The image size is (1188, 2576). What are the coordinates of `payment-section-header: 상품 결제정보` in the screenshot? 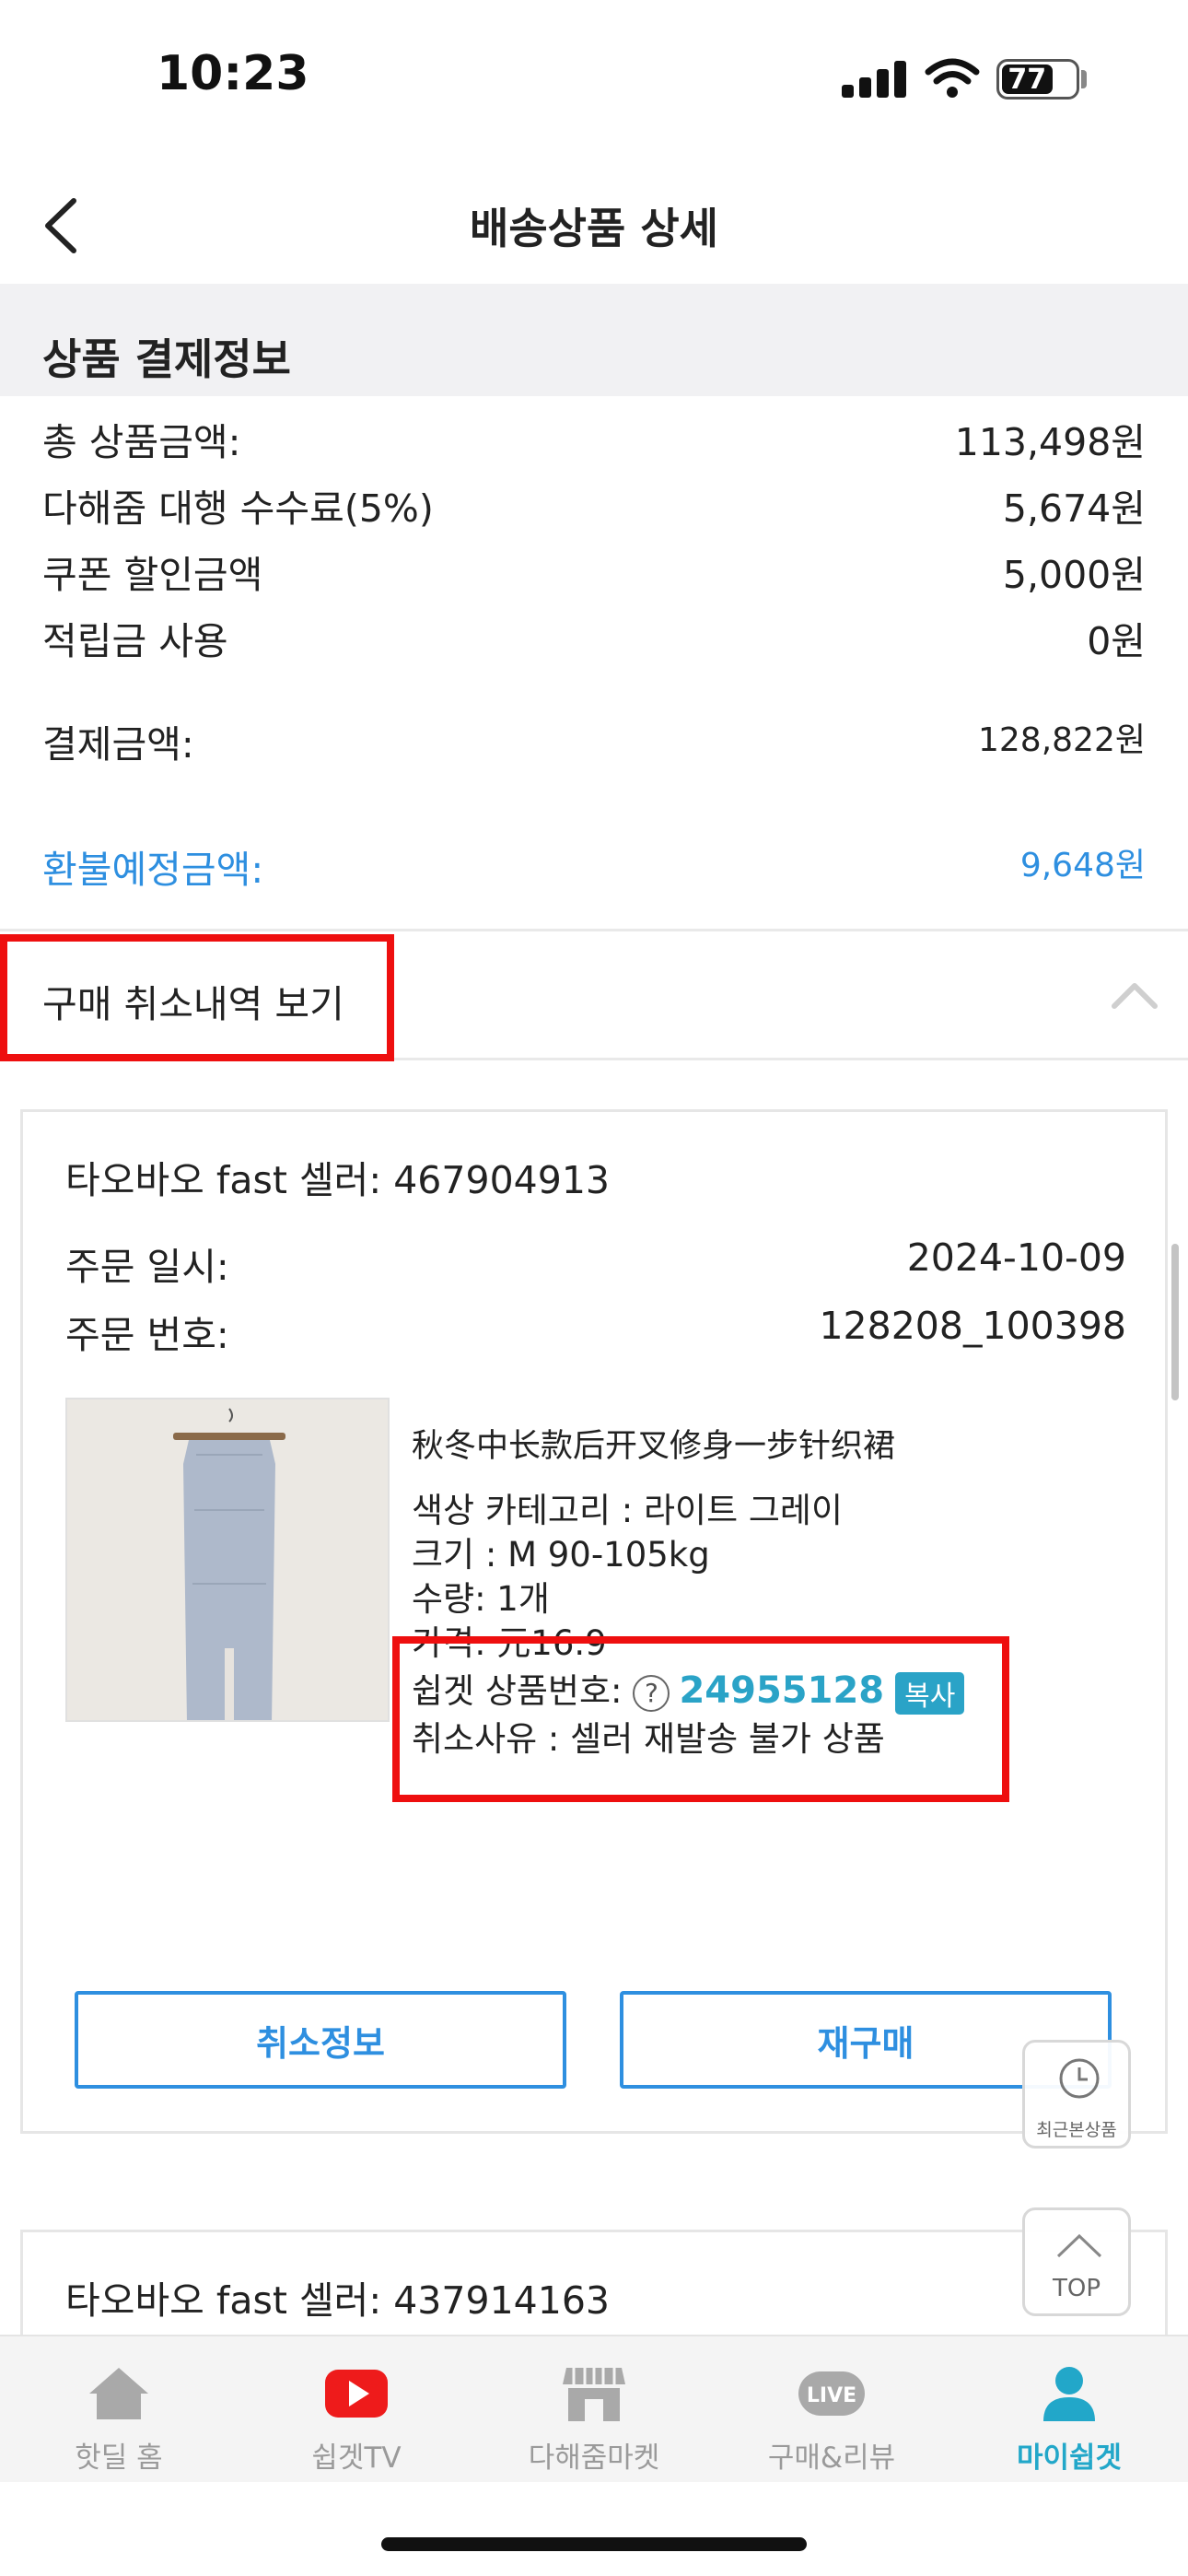 It's located at (594, 340).